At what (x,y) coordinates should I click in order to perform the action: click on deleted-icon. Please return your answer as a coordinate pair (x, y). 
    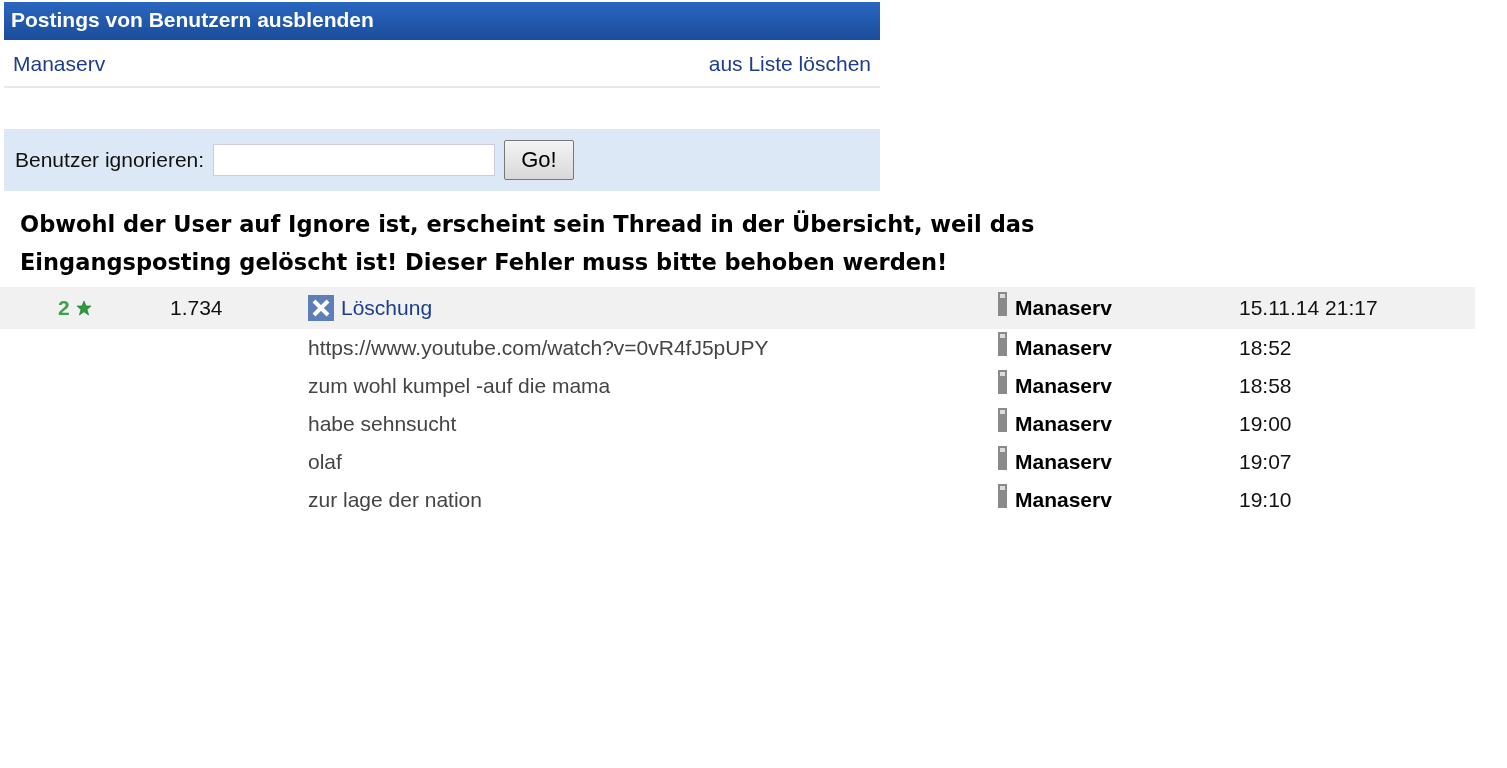
    Looking at the image, I should click on (321, 308).